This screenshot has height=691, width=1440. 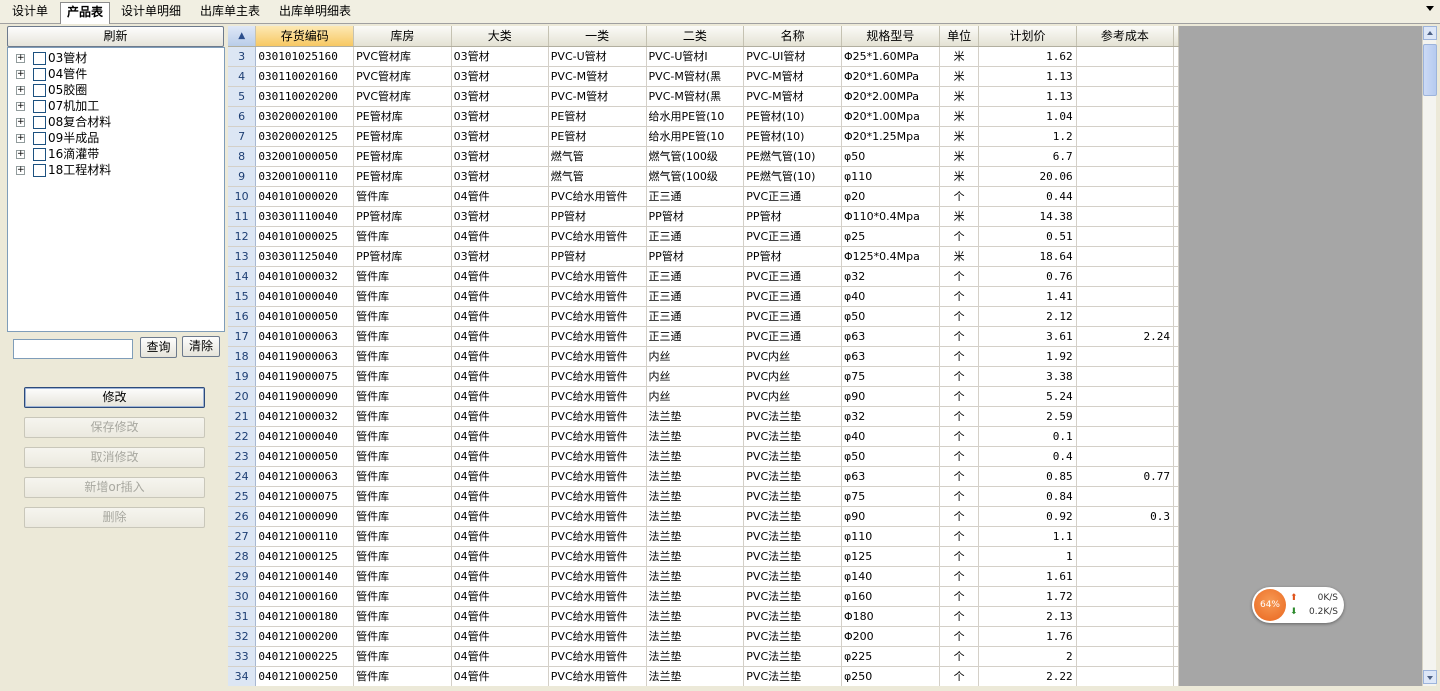 What do you see at coordinates (1027, 576) in the screenshot?
I see `cell-price: 1.61` at bounding box center [1027, 576].